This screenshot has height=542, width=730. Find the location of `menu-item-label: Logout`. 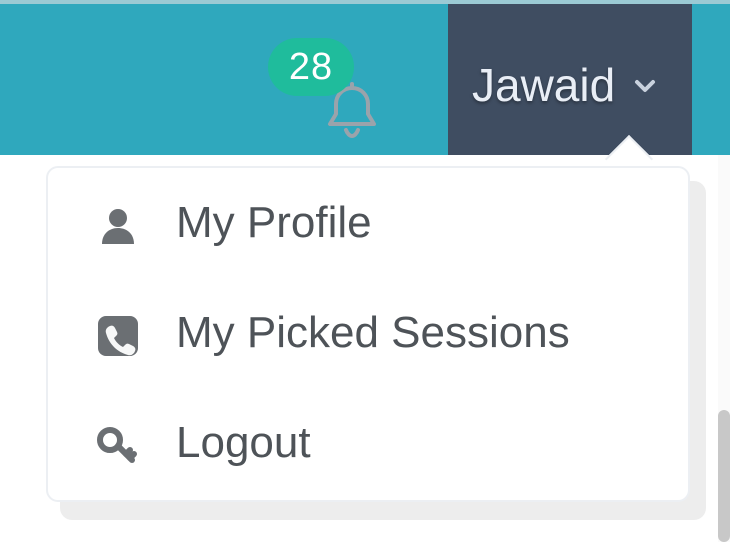

menu-item-label: Logout is located at coordinates (243, 442).